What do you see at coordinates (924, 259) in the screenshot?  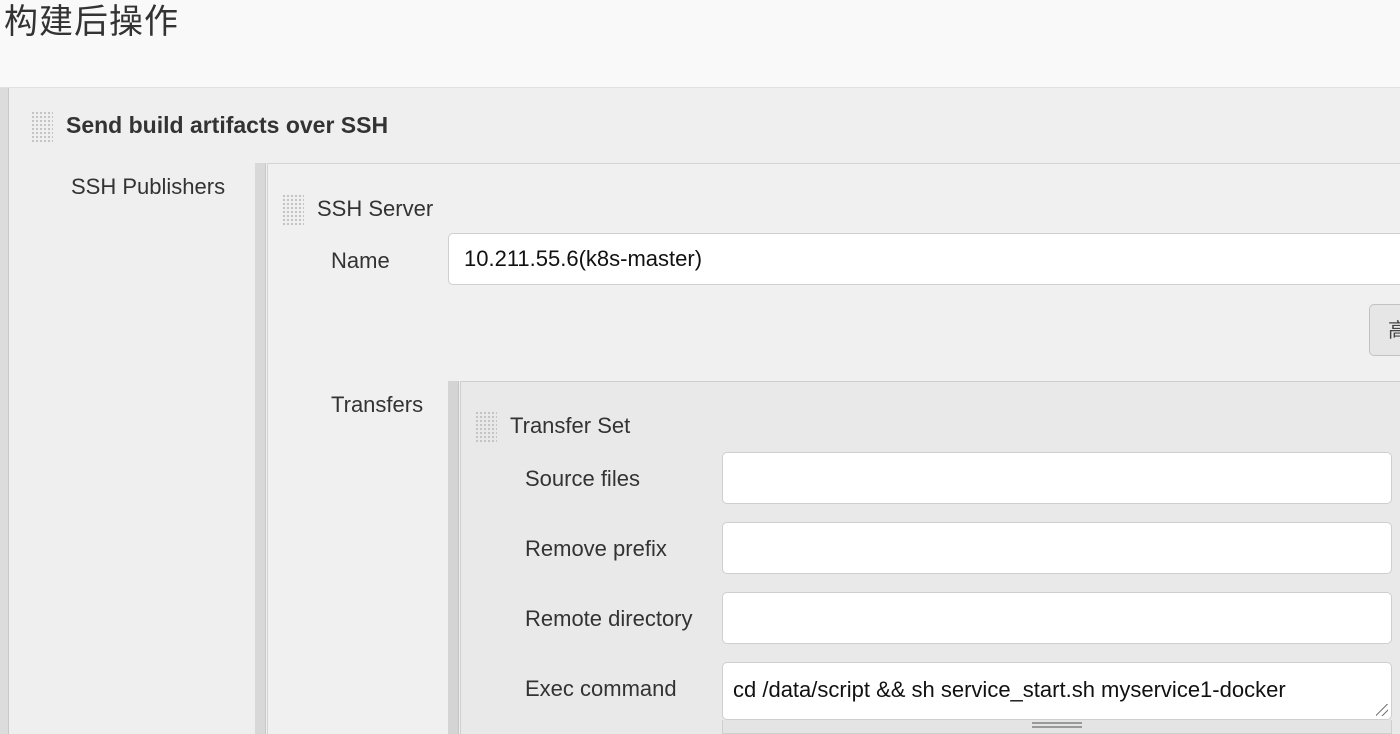 I see `server-name-select: 10.211.55.6(k8s-master)` at bounding box center [924, 259].